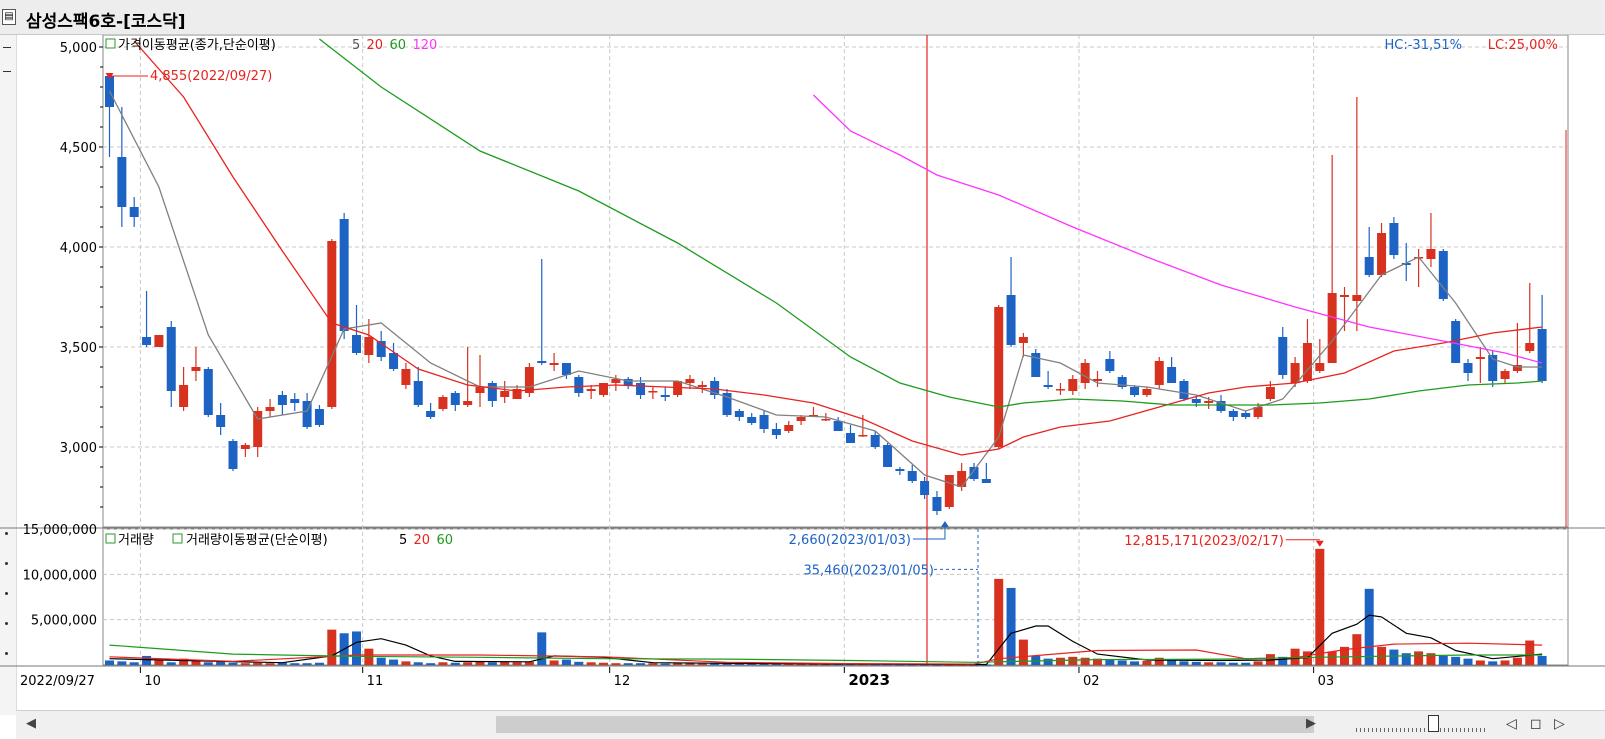  Describe the element at coordinates (1536, 724) in the screenshot. I see `square-icon: ◻` at that location.